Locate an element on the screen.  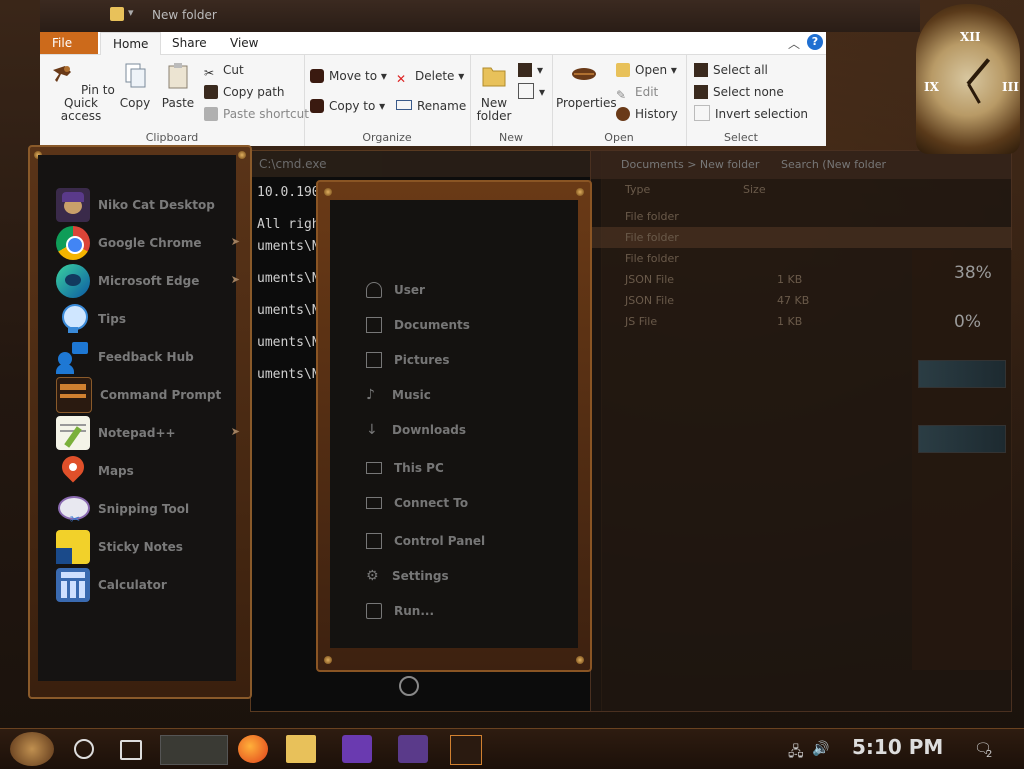
volume-icon: 🔊 is located at coordinates (820, 749).